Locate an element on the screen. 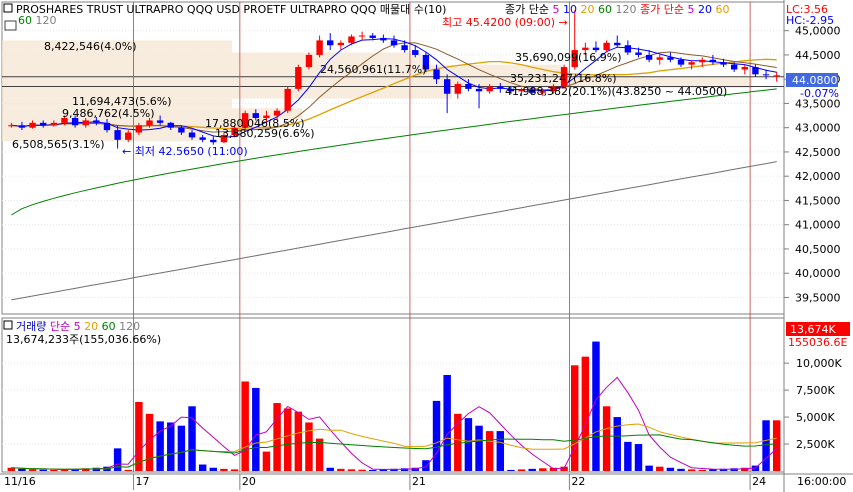  profile-label: 6,508,565(3.1%) is located at coordinates (58, 144).